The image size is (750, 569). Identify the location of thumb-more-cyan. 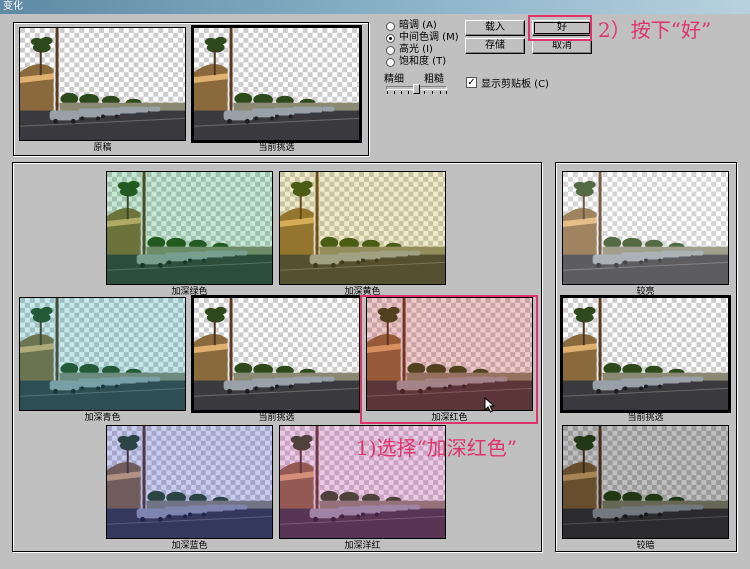
(102, 354).